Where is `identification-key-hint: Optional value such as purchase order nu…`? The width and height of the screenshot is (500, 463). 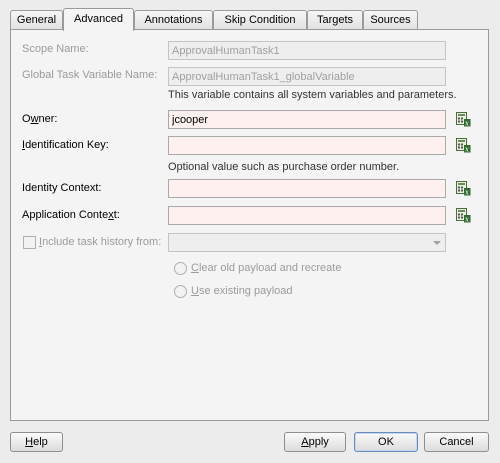
identification-key-hint: Optional value such as purchase order nu… is located at coordinates (284, 167).